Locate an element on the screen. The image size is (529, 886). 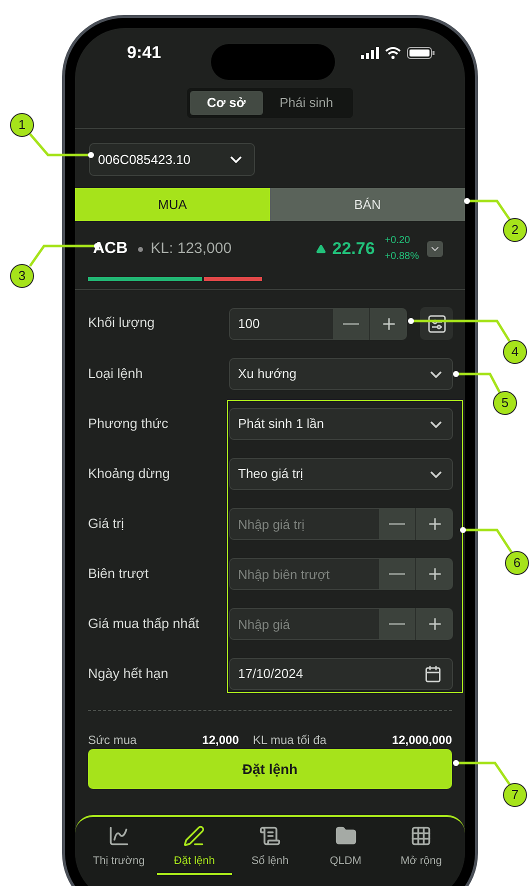
nav-tab: Mở rộng is located at coordinates (421, 850).